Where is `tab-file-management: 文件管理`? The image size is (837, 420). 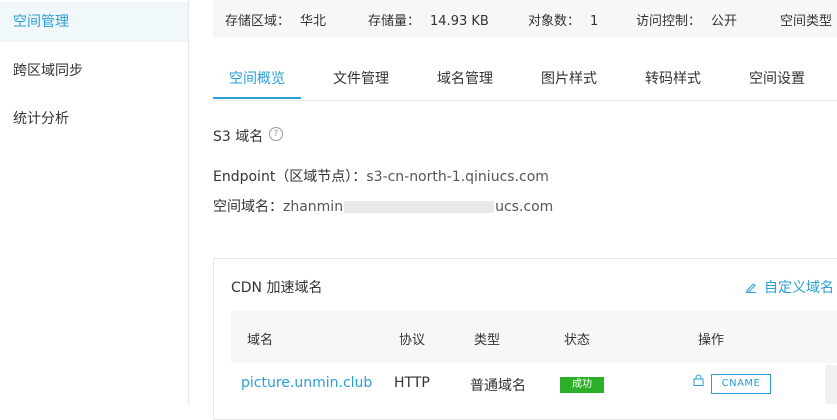 tab-file-management: 文件管理 is located at coordinates (361, 78).